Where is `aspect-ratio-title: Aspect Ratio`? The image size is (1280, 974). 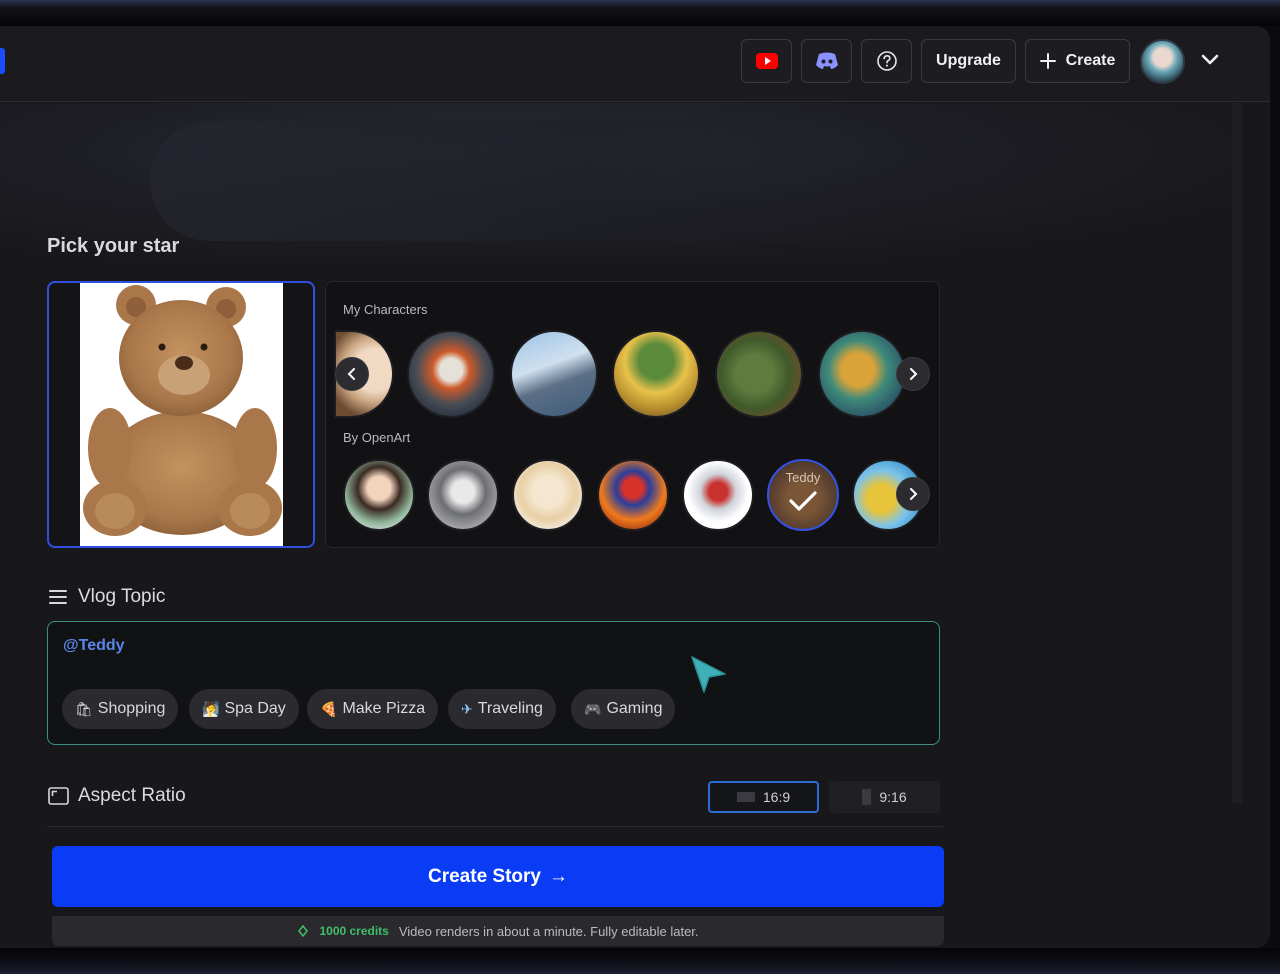 aspect-ratio-title: Aspect Ratio is located at coordinates (132, 795).